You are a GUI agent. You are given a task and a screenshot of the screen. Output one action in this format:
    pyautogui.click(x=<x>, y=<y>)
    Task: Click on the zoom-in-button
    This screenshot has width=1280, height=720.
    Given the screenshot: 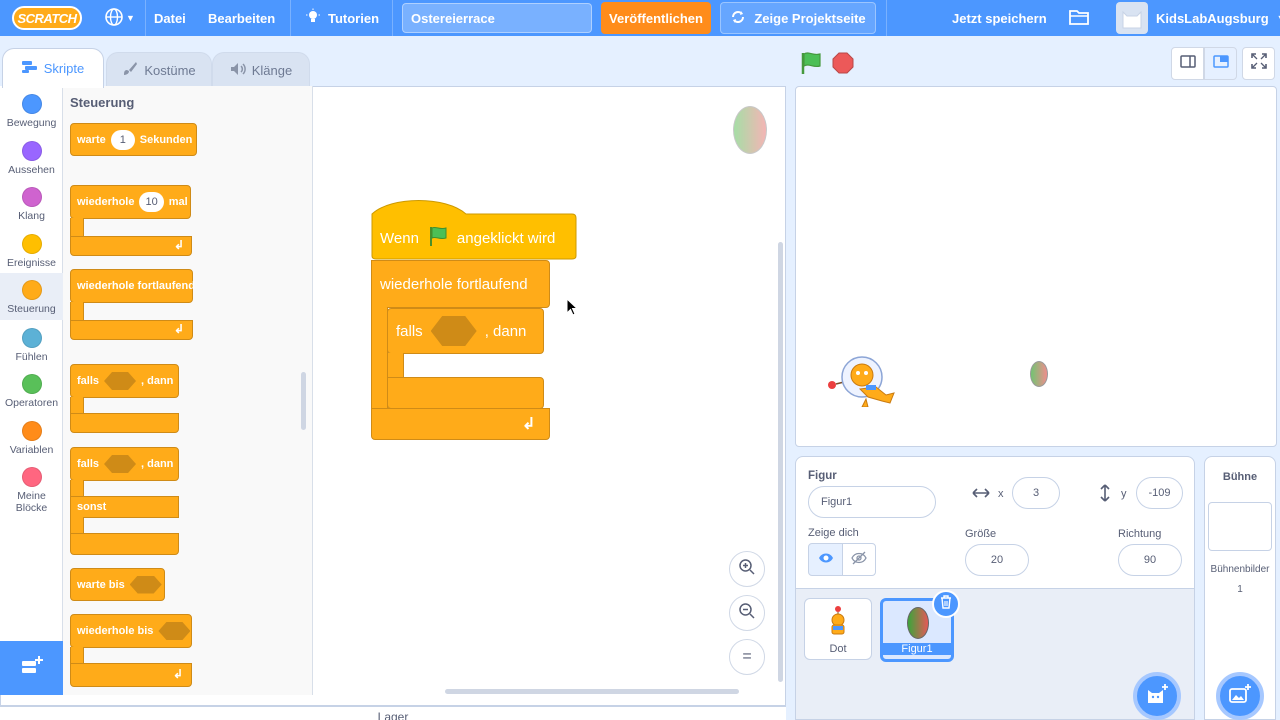 What is the action you would take?
    pyautogui.click(x=747, y=569)
    